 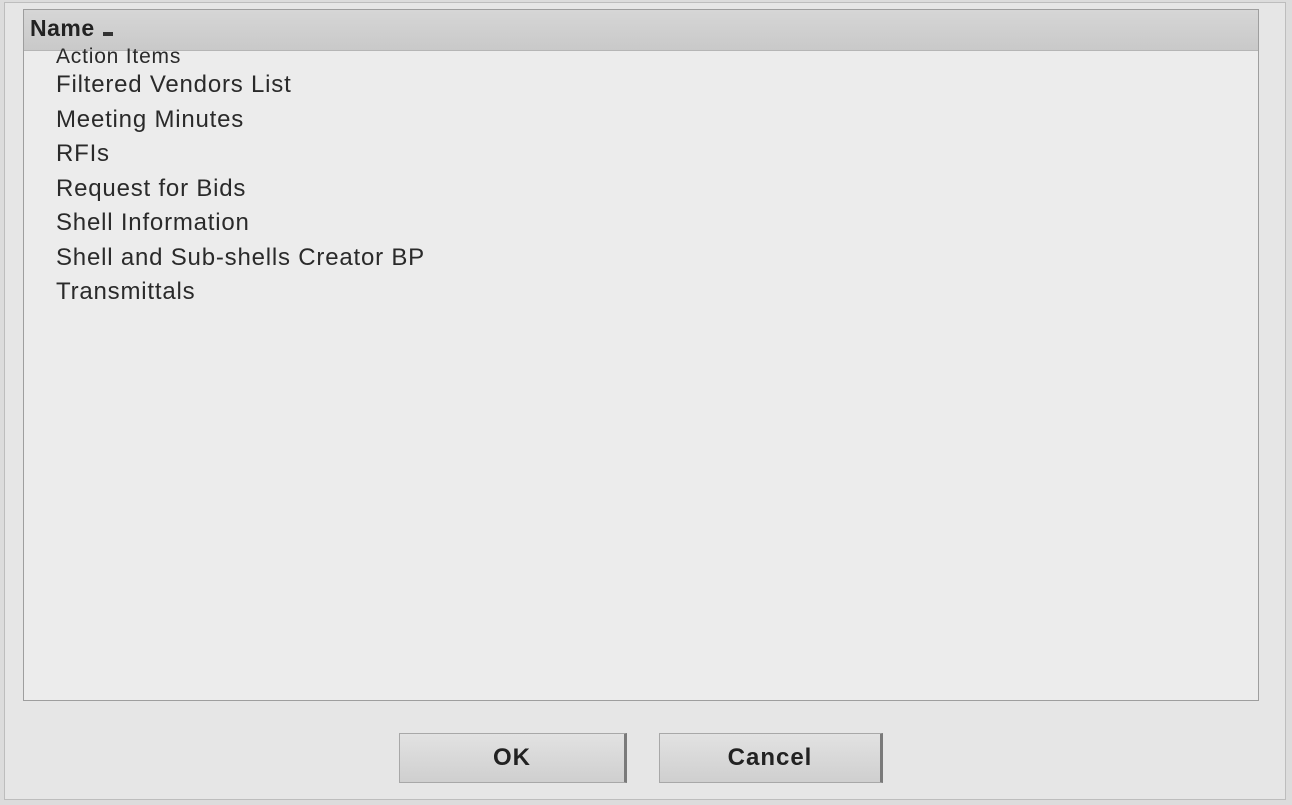 What do you see at coordinates (641, 120) in the screenshot?
I see `list-item: Meeting Minutes` at bounding box center [641, 120].